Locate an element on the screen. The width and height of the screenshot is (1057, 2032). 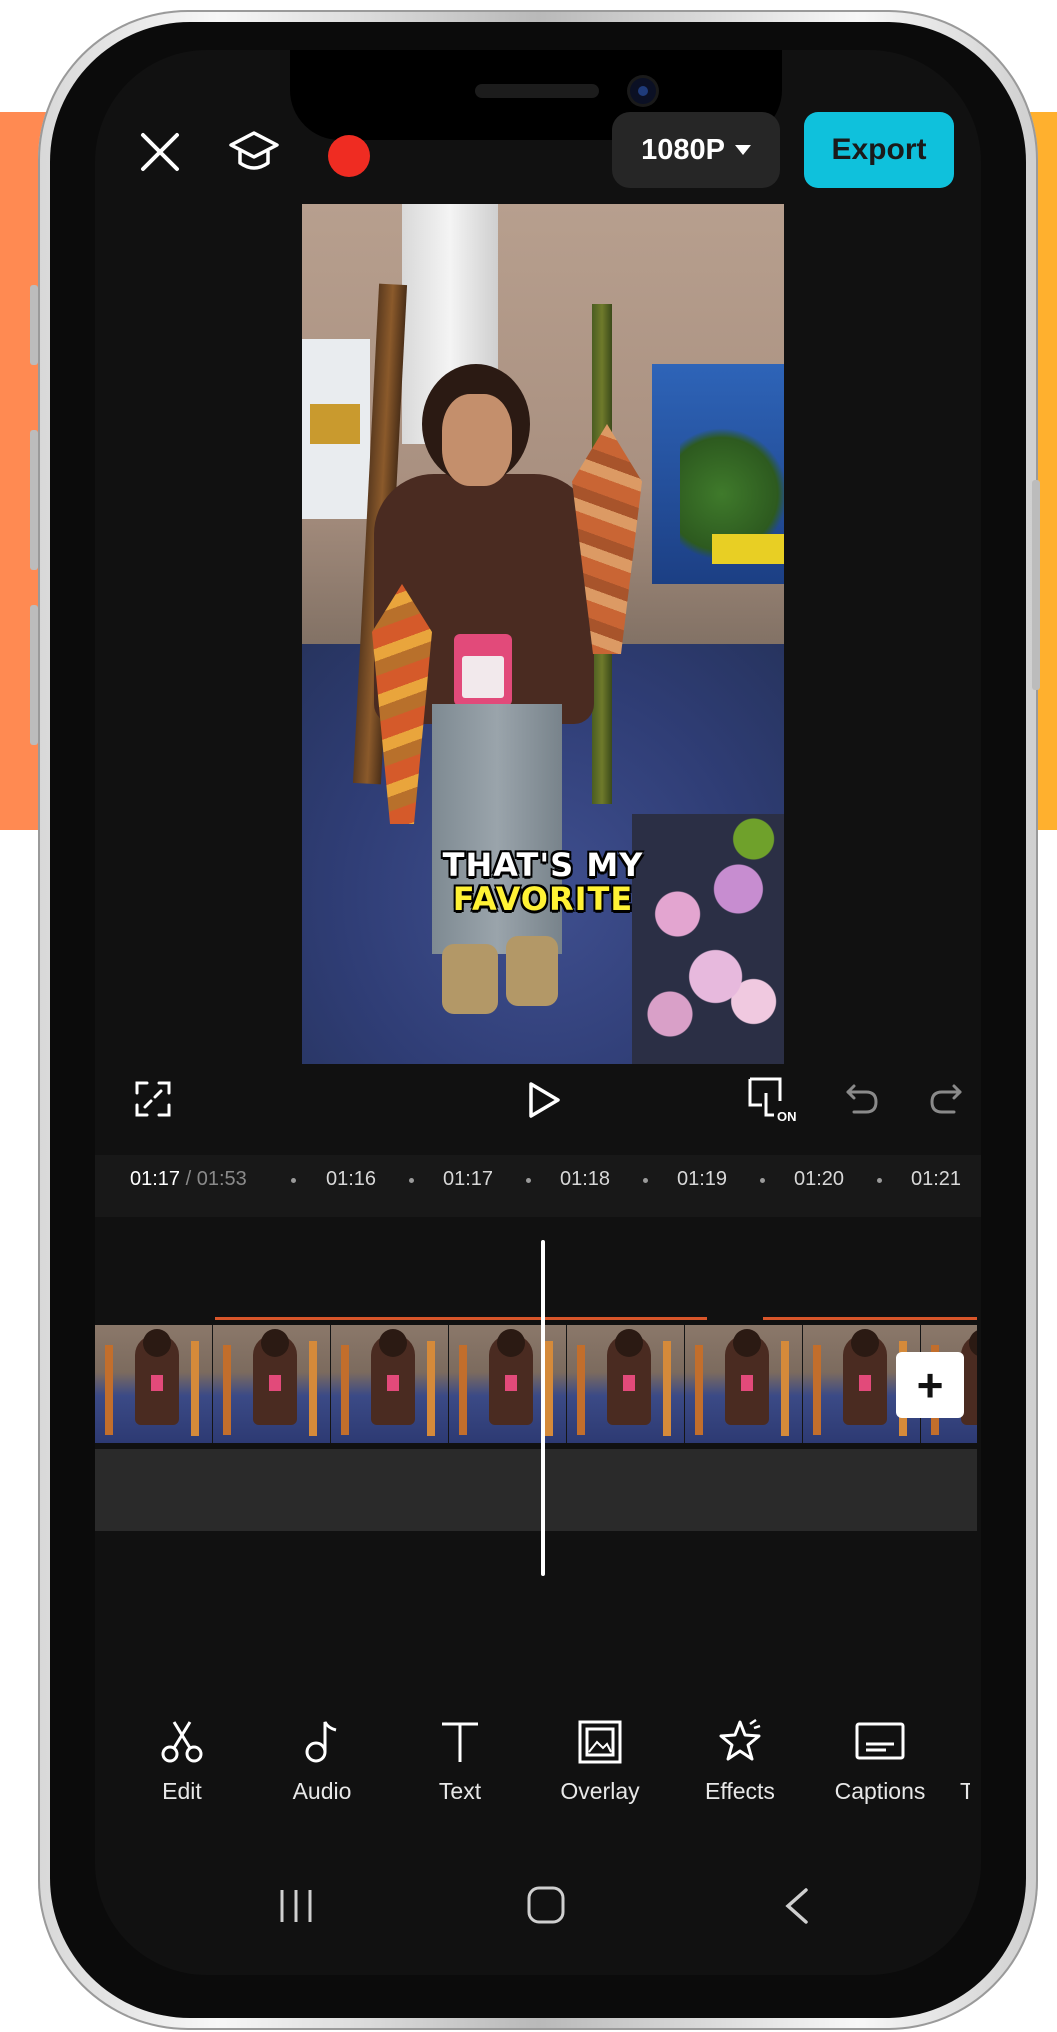
text-icon is located at coordinates (460, 1742).